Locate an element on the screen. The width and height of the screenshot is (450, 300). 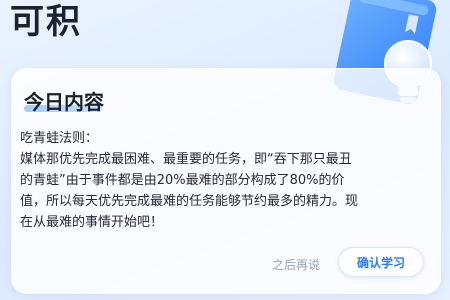
content-line: 吃青蛙法则： is located at coordinates (59, 138).